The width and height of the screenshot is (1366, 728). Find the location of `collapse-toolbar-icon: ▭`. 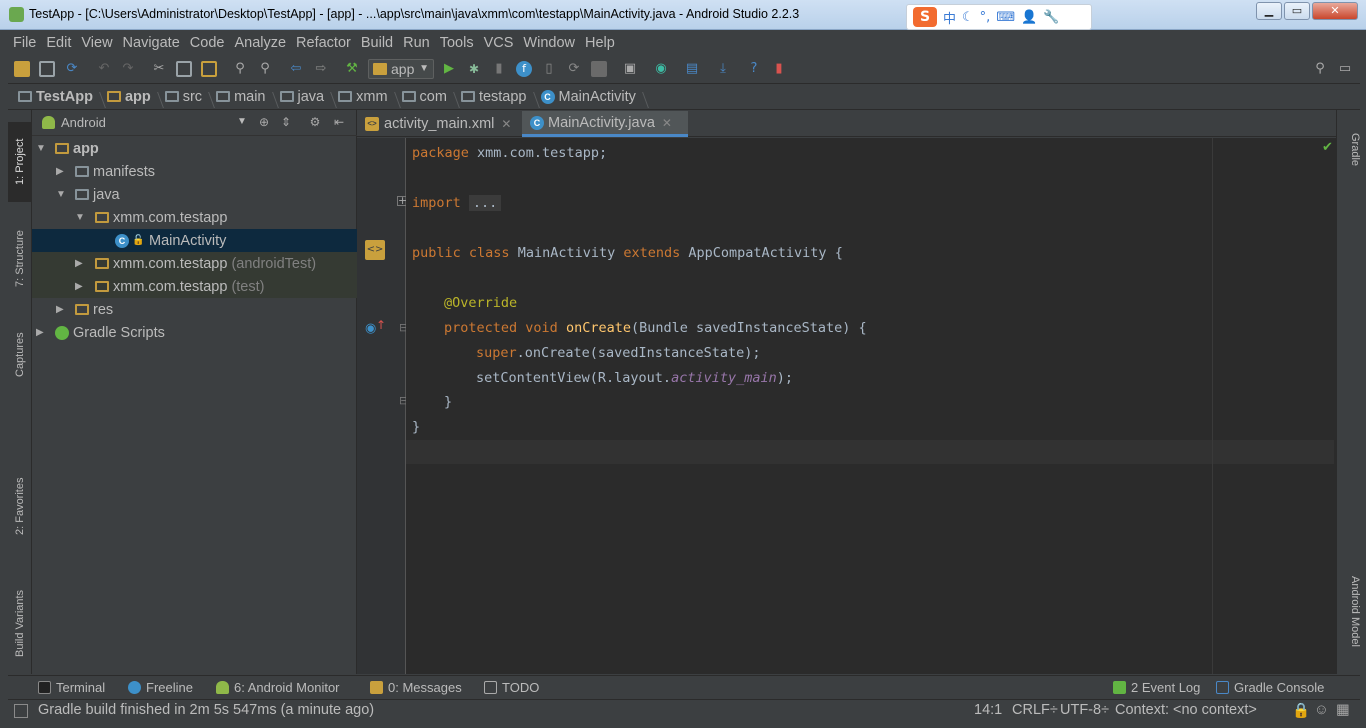

collapse-toolbar-icon: ▭ is located at coordinates (1345, 69).